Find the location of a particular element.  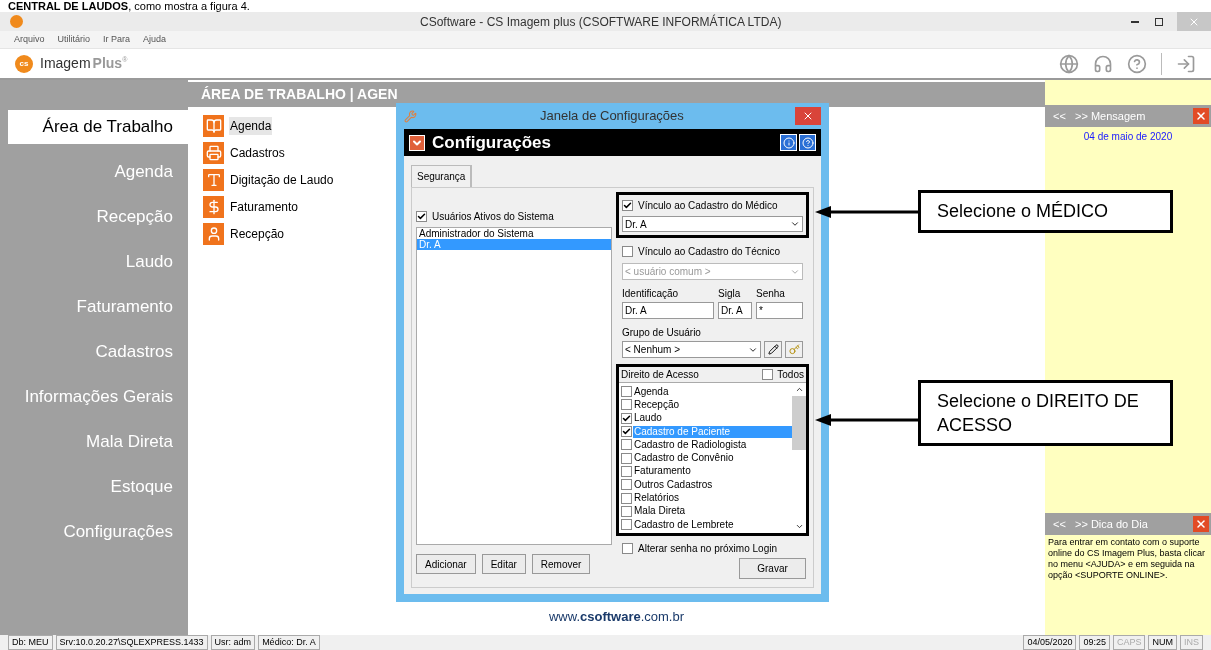

status-cell: INS is located at coordinates (1191, 642).